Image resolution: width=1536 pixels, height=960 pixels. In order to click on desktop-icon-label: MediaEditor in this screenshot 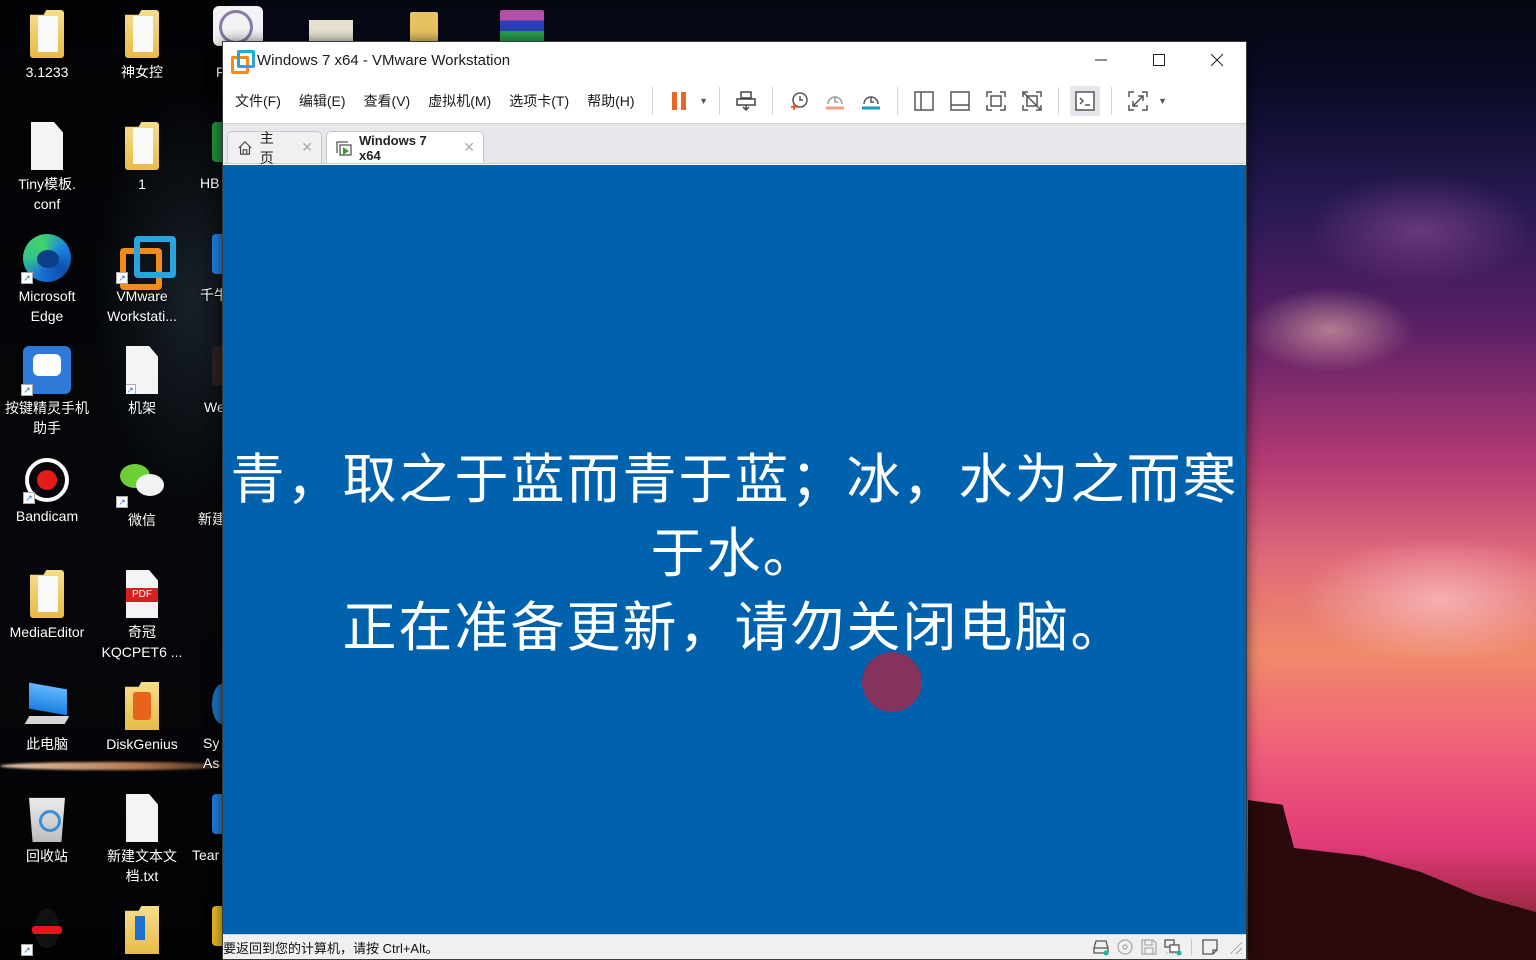, I will do `click(47, 632)`.